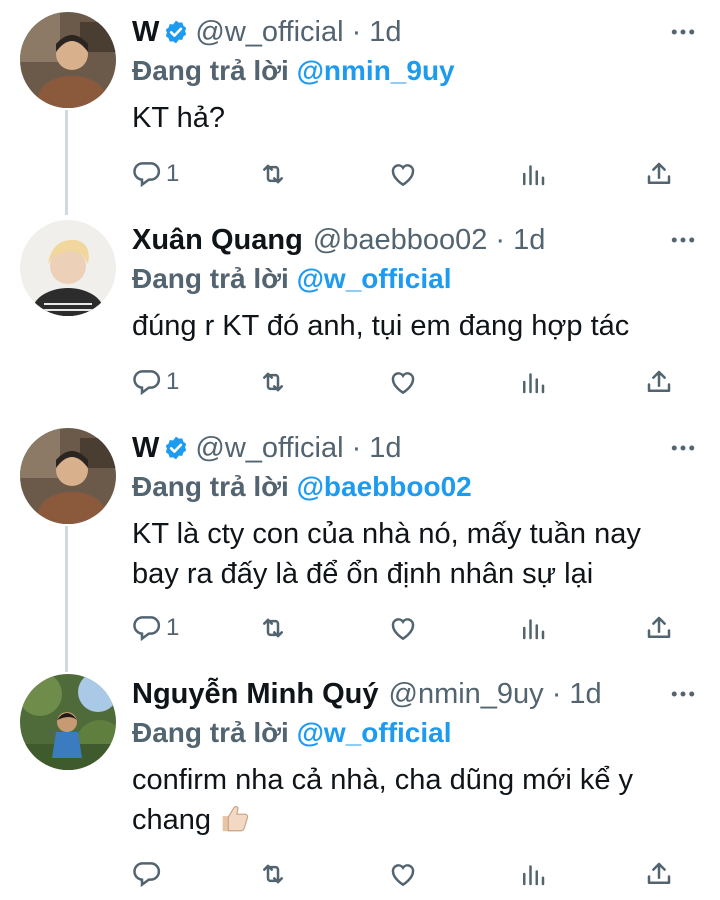  I want to click on tweet-text-line-last: chang, so click(416, 820).